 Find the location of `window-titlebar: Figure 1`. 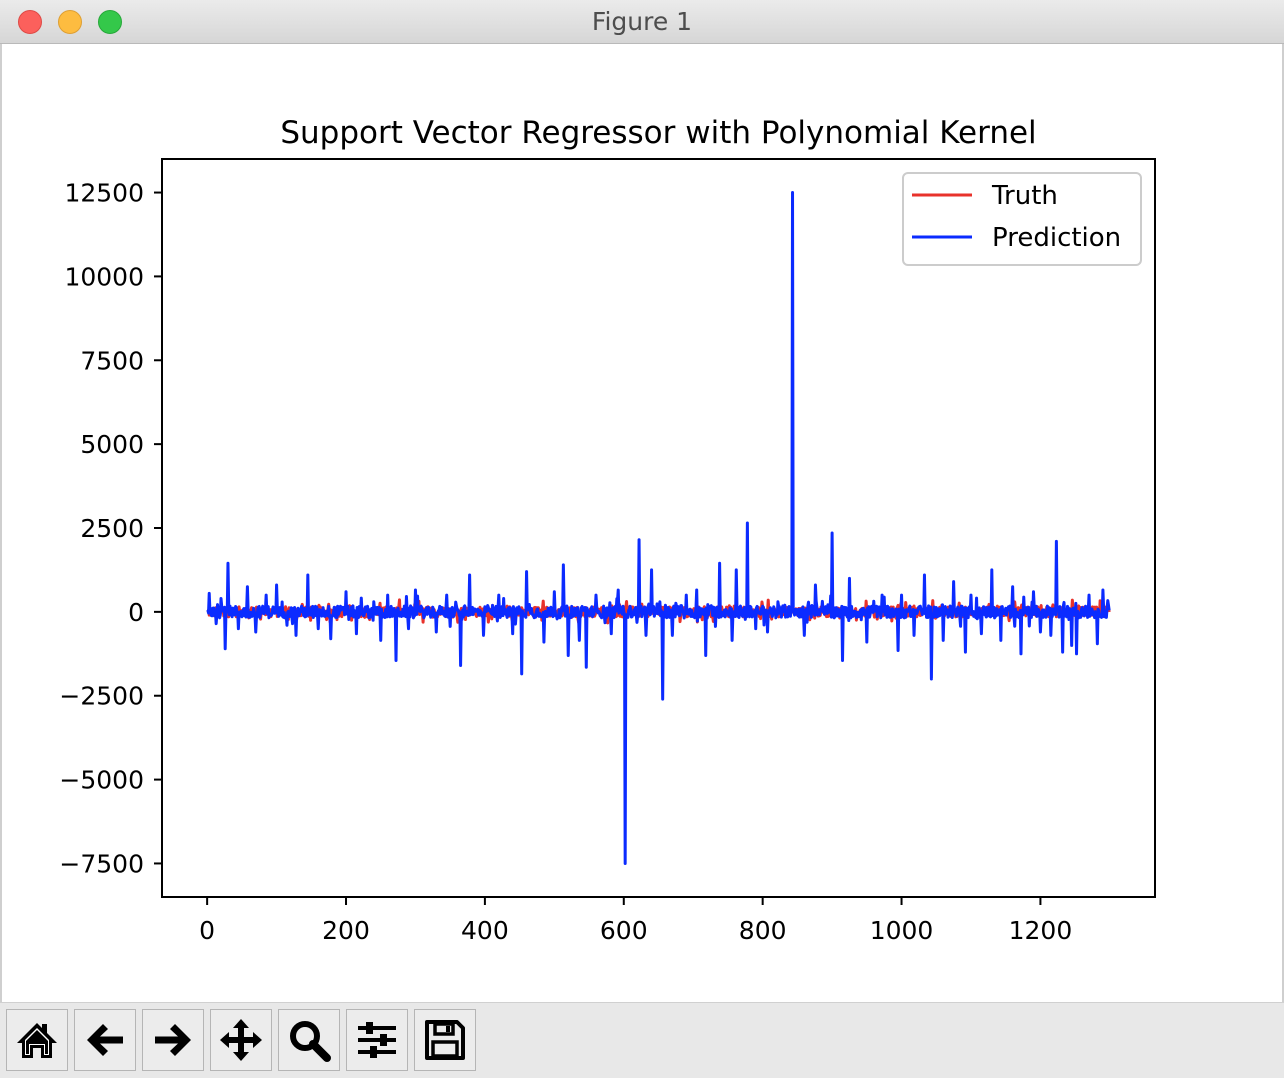

window-titlebar: Figure 1 is located at coordinates (642, 22).